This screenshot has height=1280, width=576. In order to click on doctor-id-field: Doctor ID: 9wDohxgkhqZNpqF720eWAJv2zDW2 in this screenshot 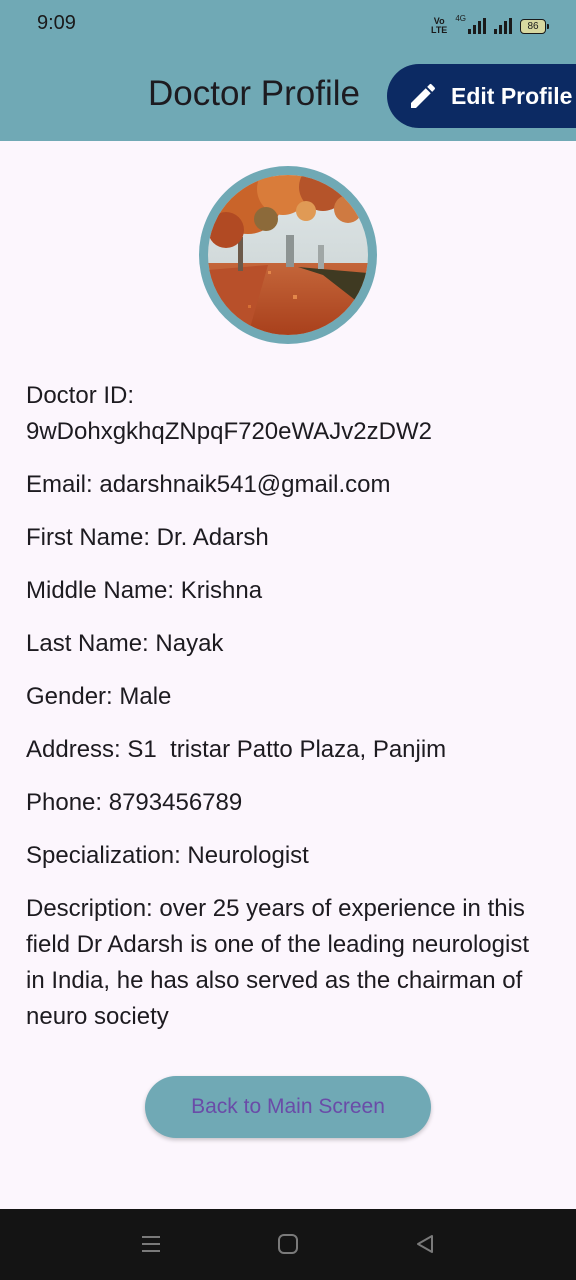, I will do `click(286, 414)`.